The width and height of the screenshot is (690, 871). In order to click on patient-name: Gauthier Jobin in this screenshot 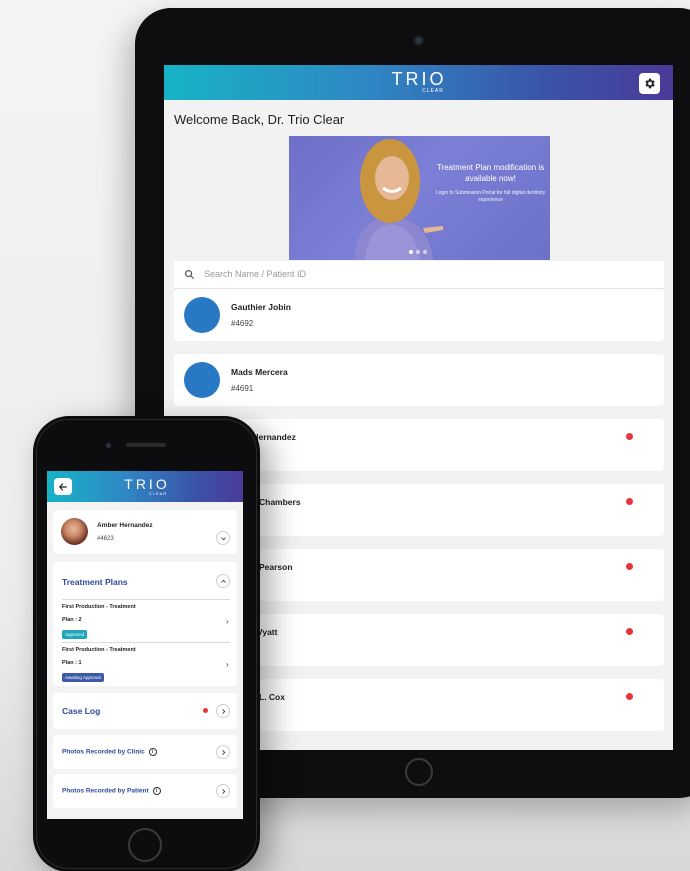, I will do `click(261, 307)`.